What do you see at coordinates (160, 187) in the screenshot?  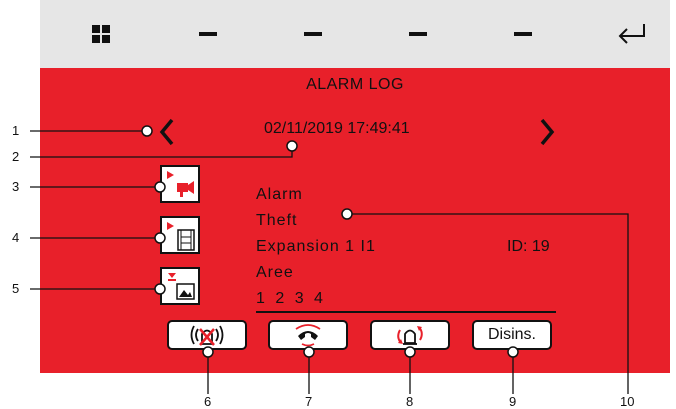 I see `callout-3-marker` at bounding box center [160, 187].